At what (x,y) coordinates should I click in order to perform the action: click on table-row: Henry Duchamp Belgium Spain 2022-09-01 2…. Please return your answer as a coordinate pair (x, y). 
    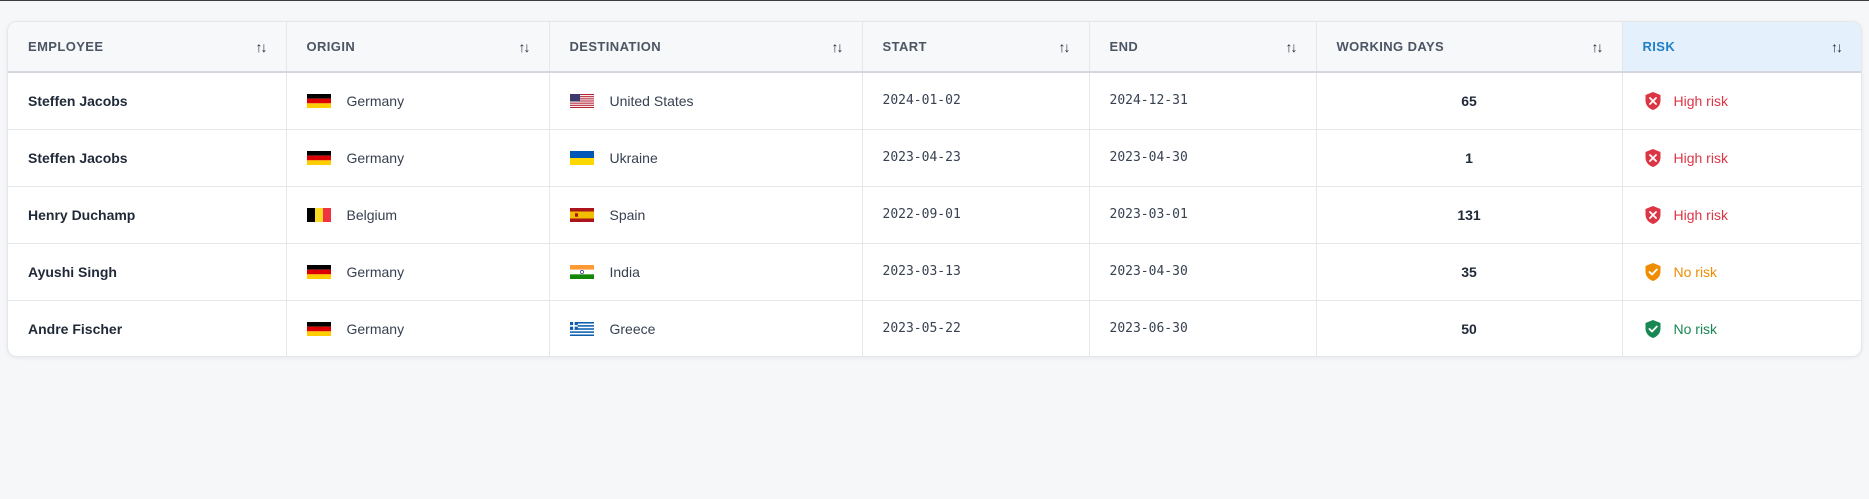
    Looking at the image, I should click on (934, 215).